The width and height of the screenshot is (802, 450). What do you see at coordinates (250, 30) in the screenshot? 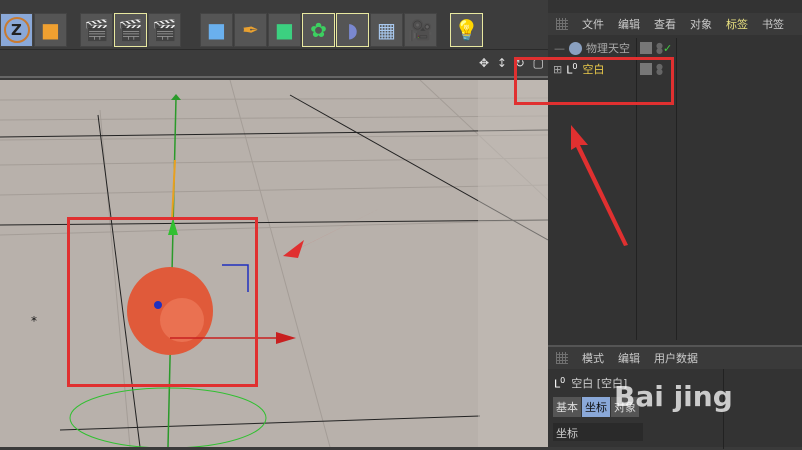
I see `pen-icon: ✒` at bounding box center [250, 30].